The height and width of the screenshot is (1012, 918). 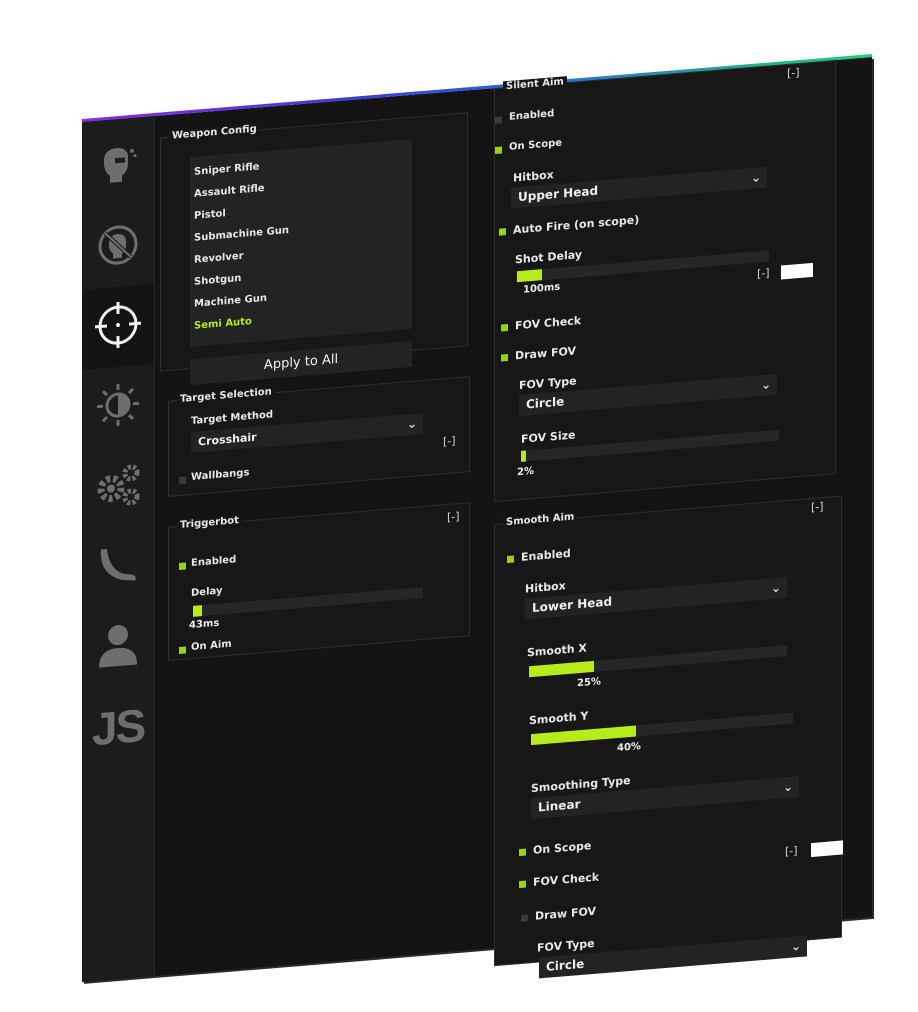 What do you see at coordinates (565, 965) in the screenshot?
I see `smooth-fov-type-value: Circle` at bounding box center [565, 965].